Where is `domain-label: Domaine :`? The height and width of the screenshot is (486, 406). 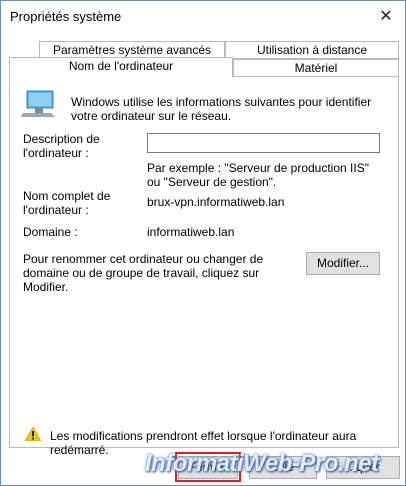
domain-label: Domaine : is located at coordinates (50, 232).